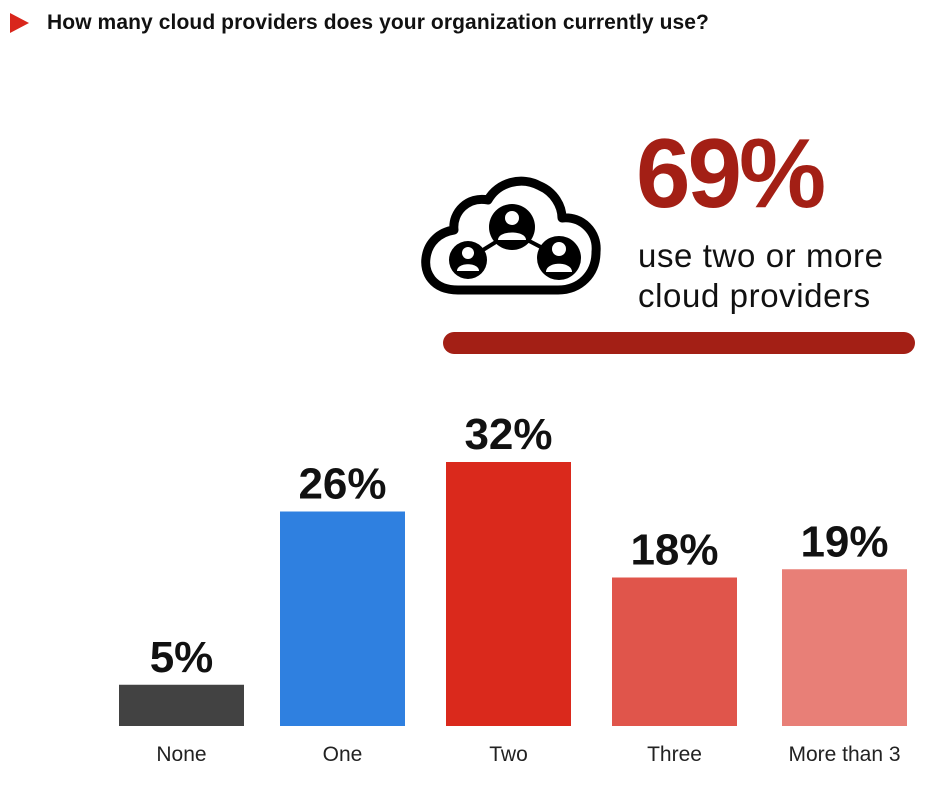 Image resolution: width=928 pixels, height=792 pixels. Describe the element at coordinates (754, 295) in the screenshot. I see `highlight-caption-line2: cloud providers` at that location.